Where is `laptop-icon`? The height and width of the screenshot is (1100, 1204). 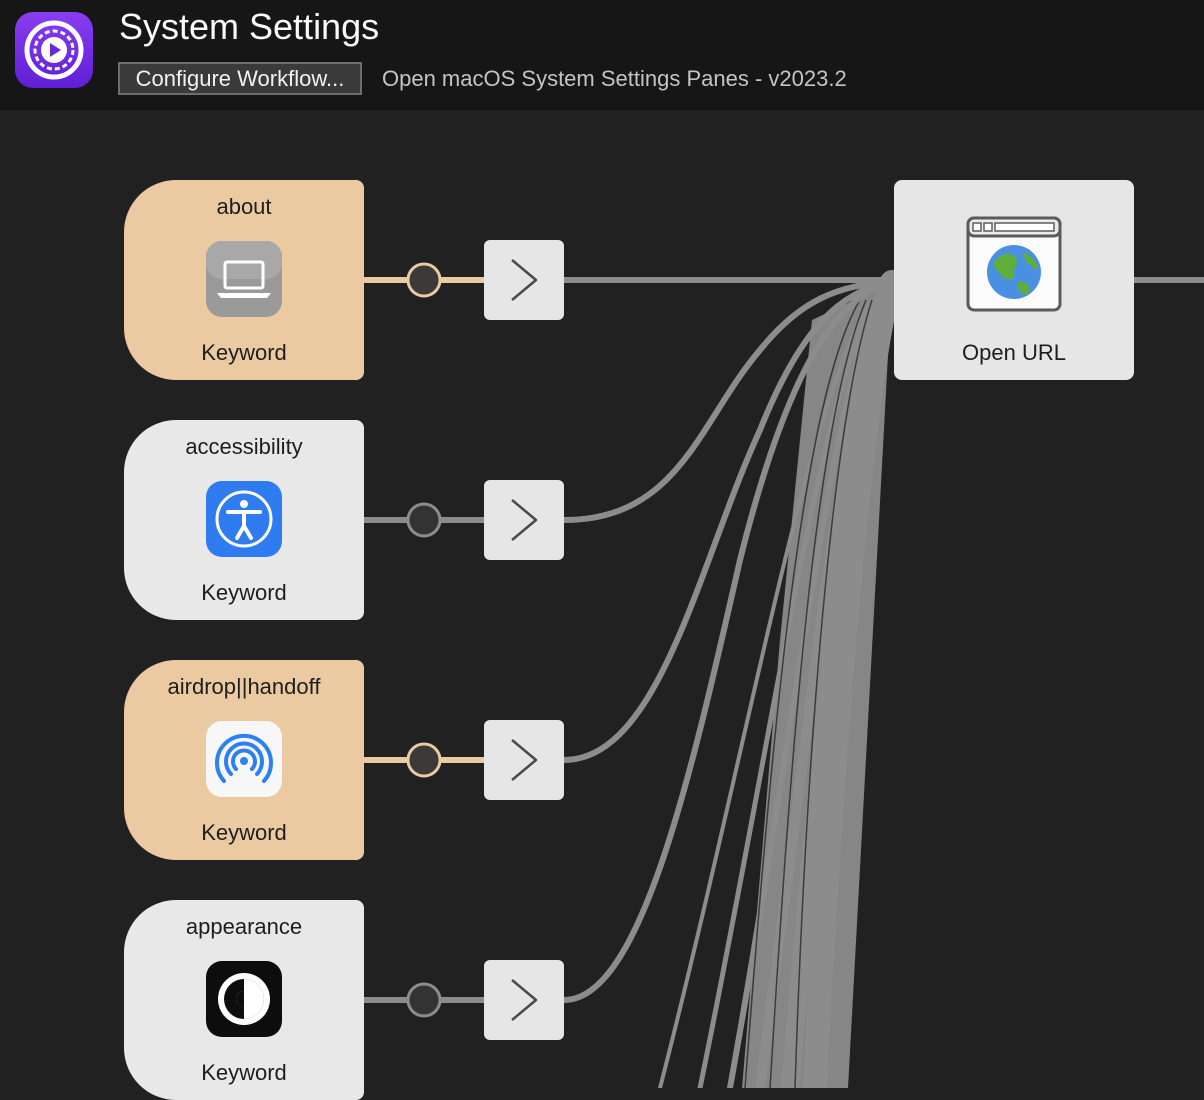
laptop-icon is located at coordinates (244, 279).